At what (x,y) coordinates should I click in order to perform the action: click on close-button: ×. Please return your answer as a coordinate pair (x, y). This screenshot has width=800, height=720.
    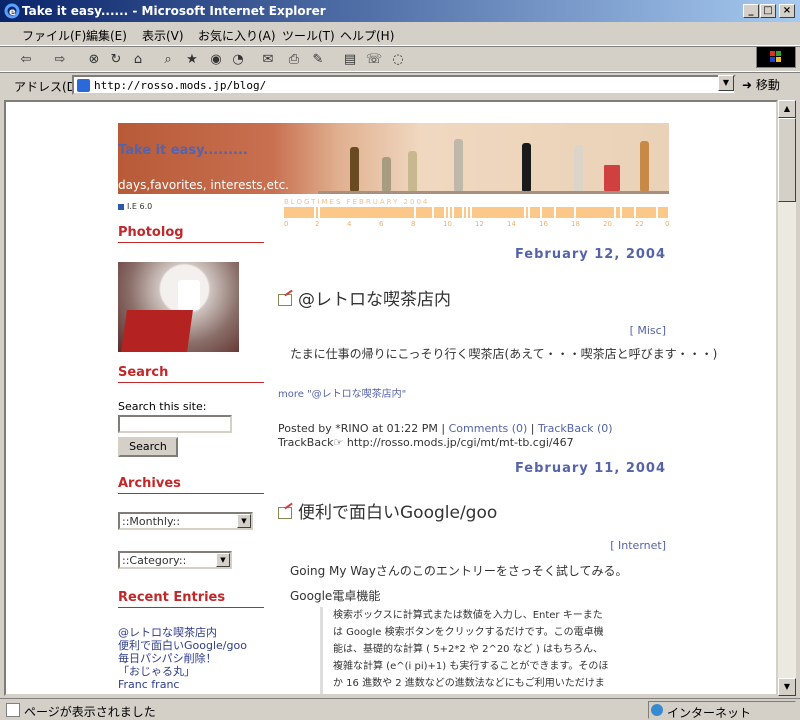
    Looking at the image, I should click on (787, 11).